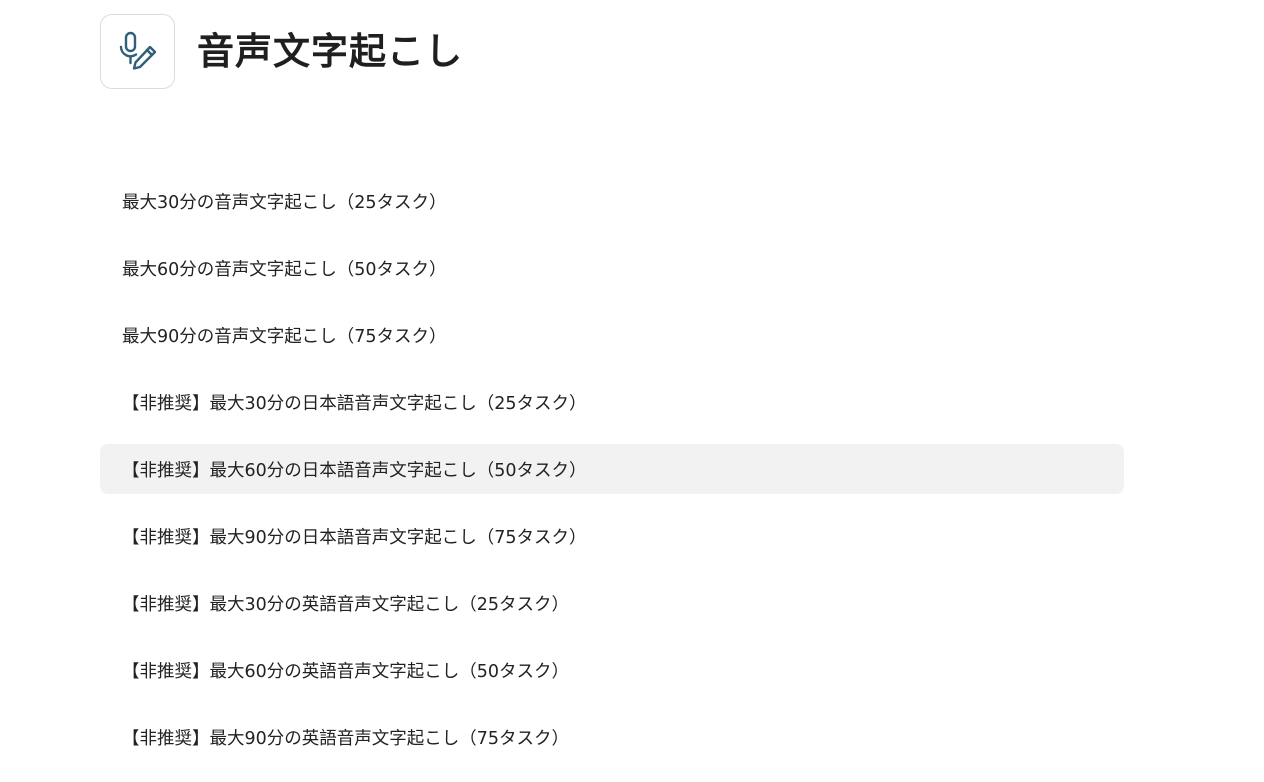  Describe the element at coordinates (612, 603) in the screenshot. I see `option-item: 【非推奨】最大30分の英語音声文字起こし（25タスク）` at that location.